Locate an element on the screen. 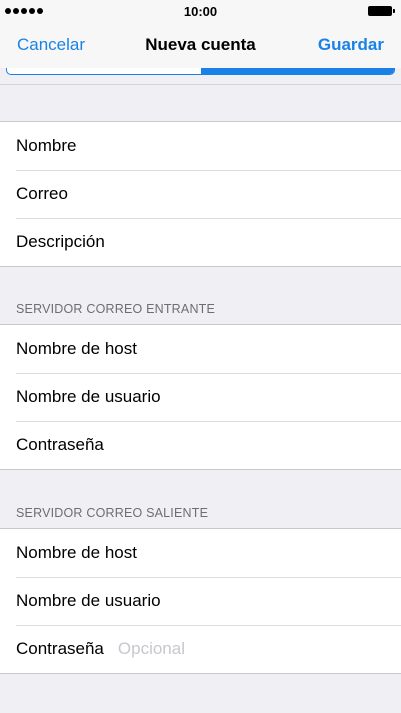  email-field: Correo is located at coordinates (200, 194).